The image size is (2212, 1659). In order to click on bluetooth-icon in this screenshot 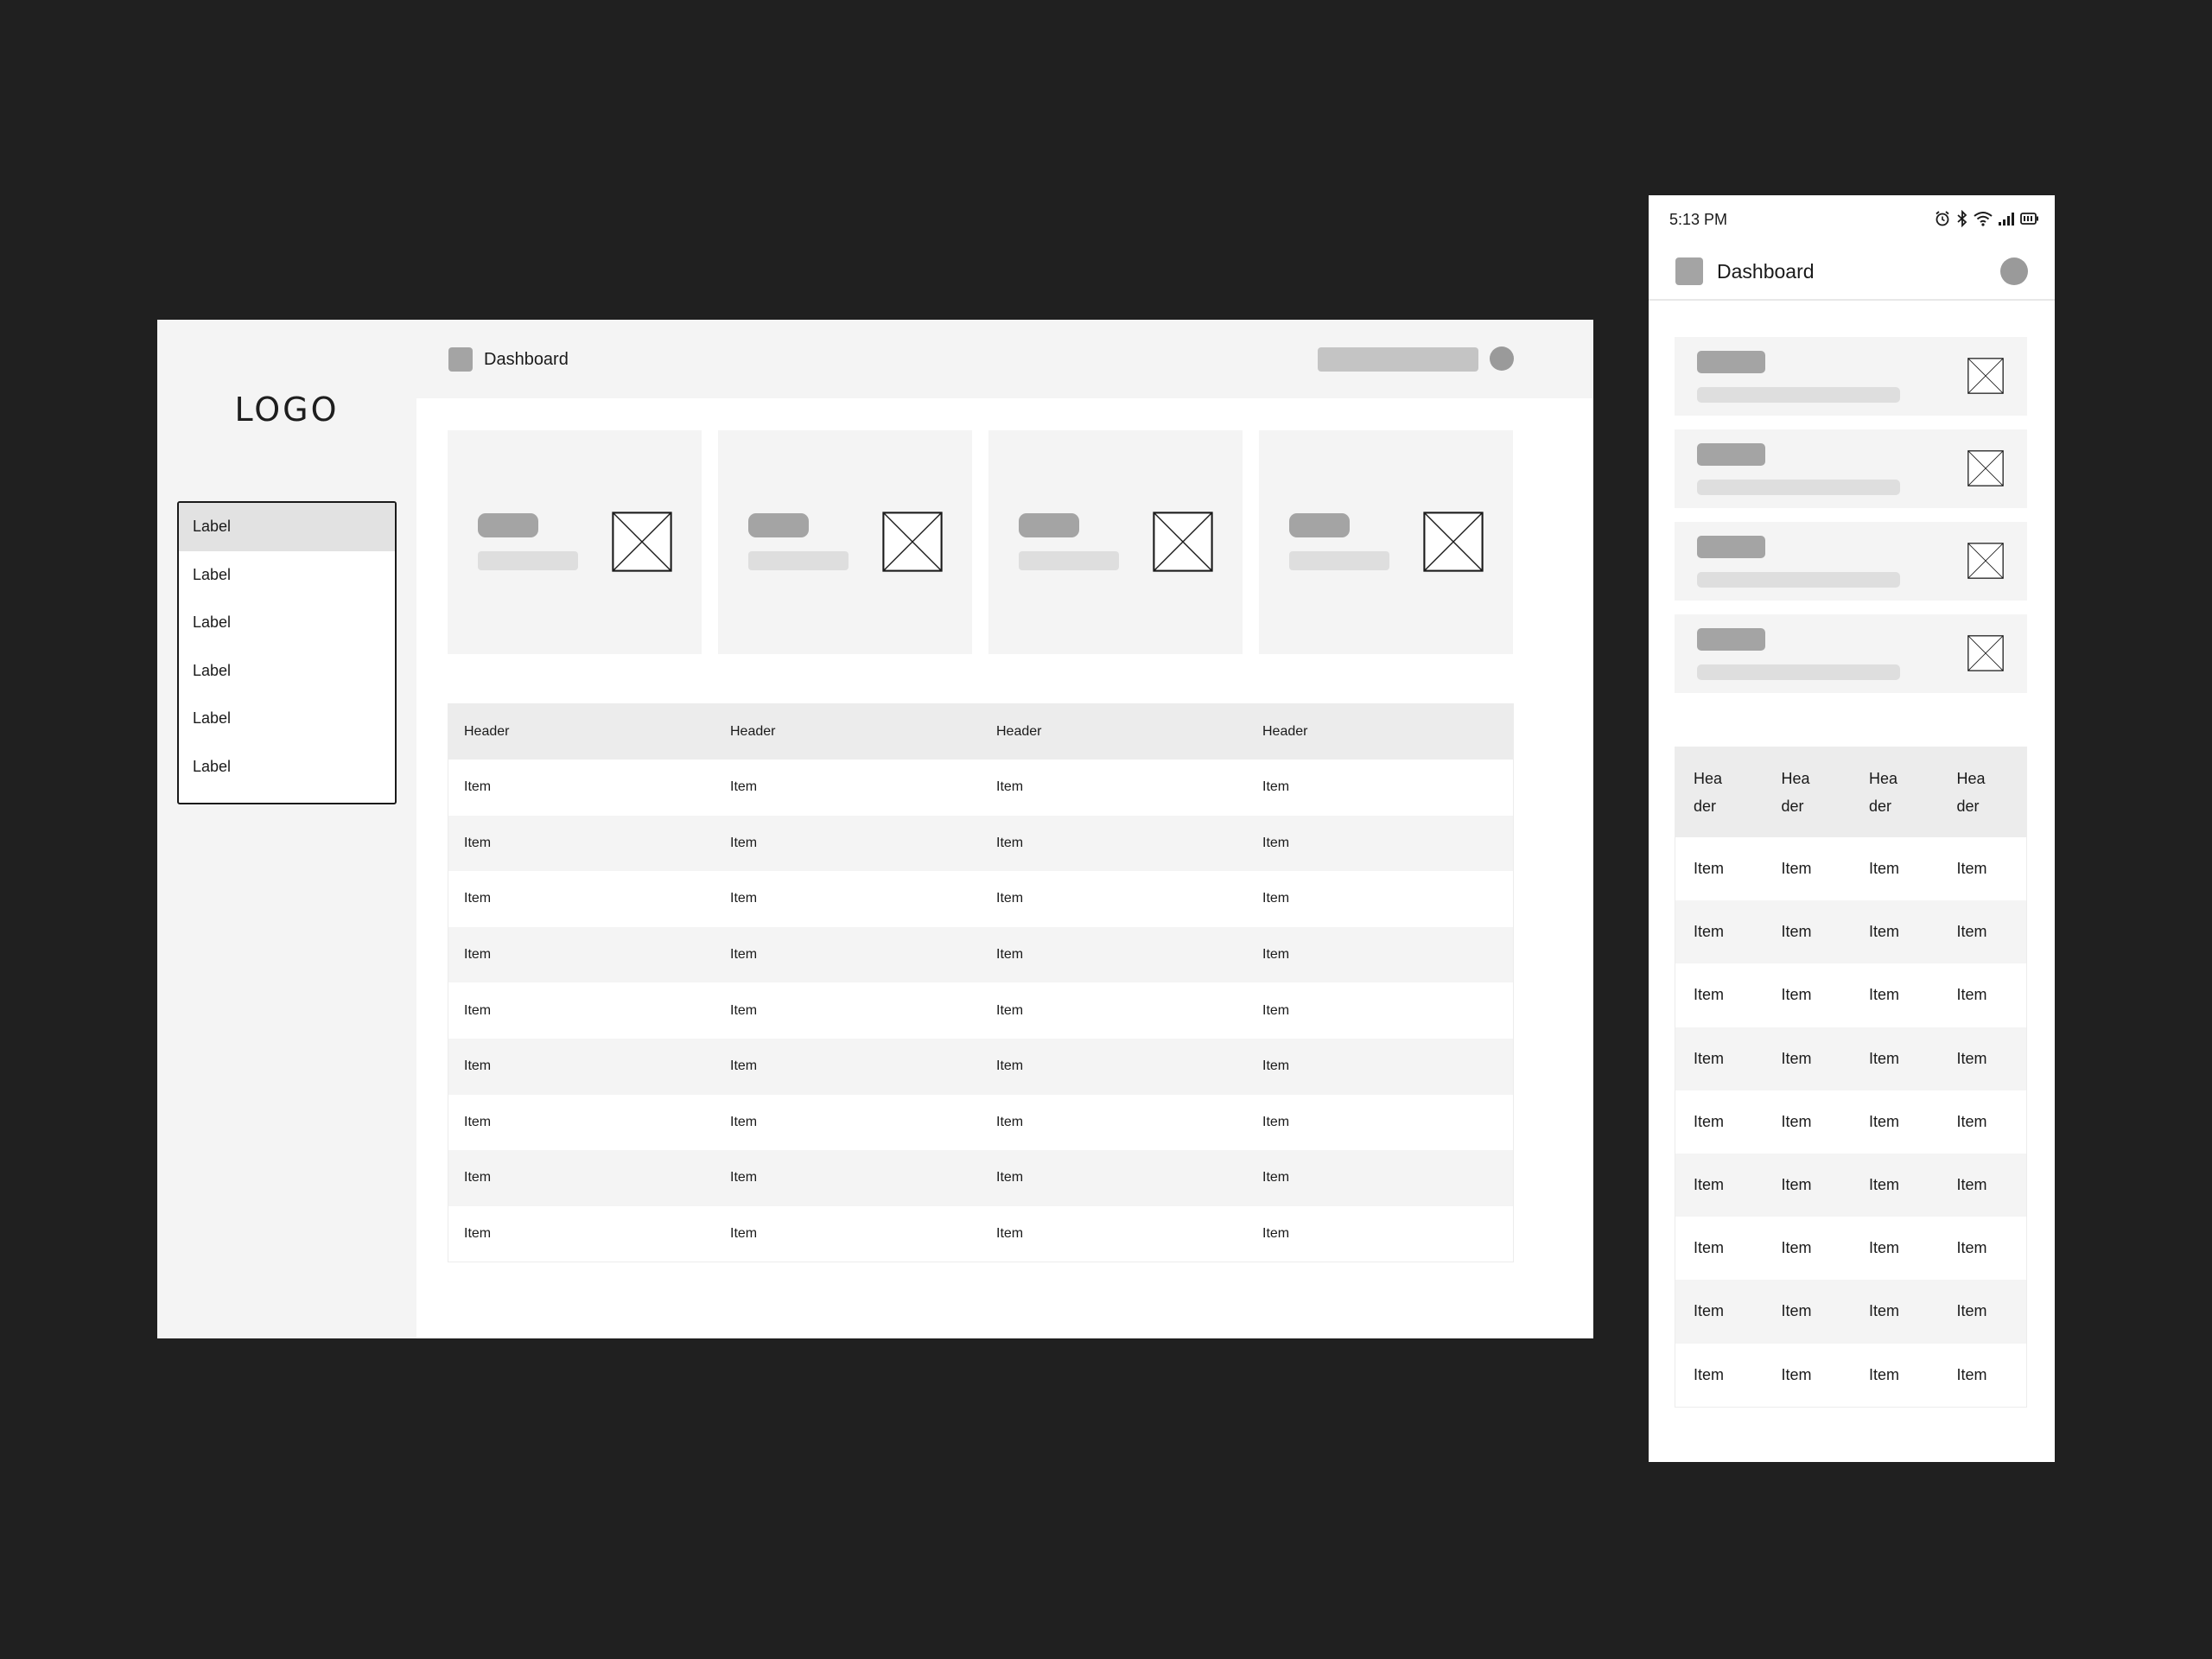, I will do `click(1962, 220)`.